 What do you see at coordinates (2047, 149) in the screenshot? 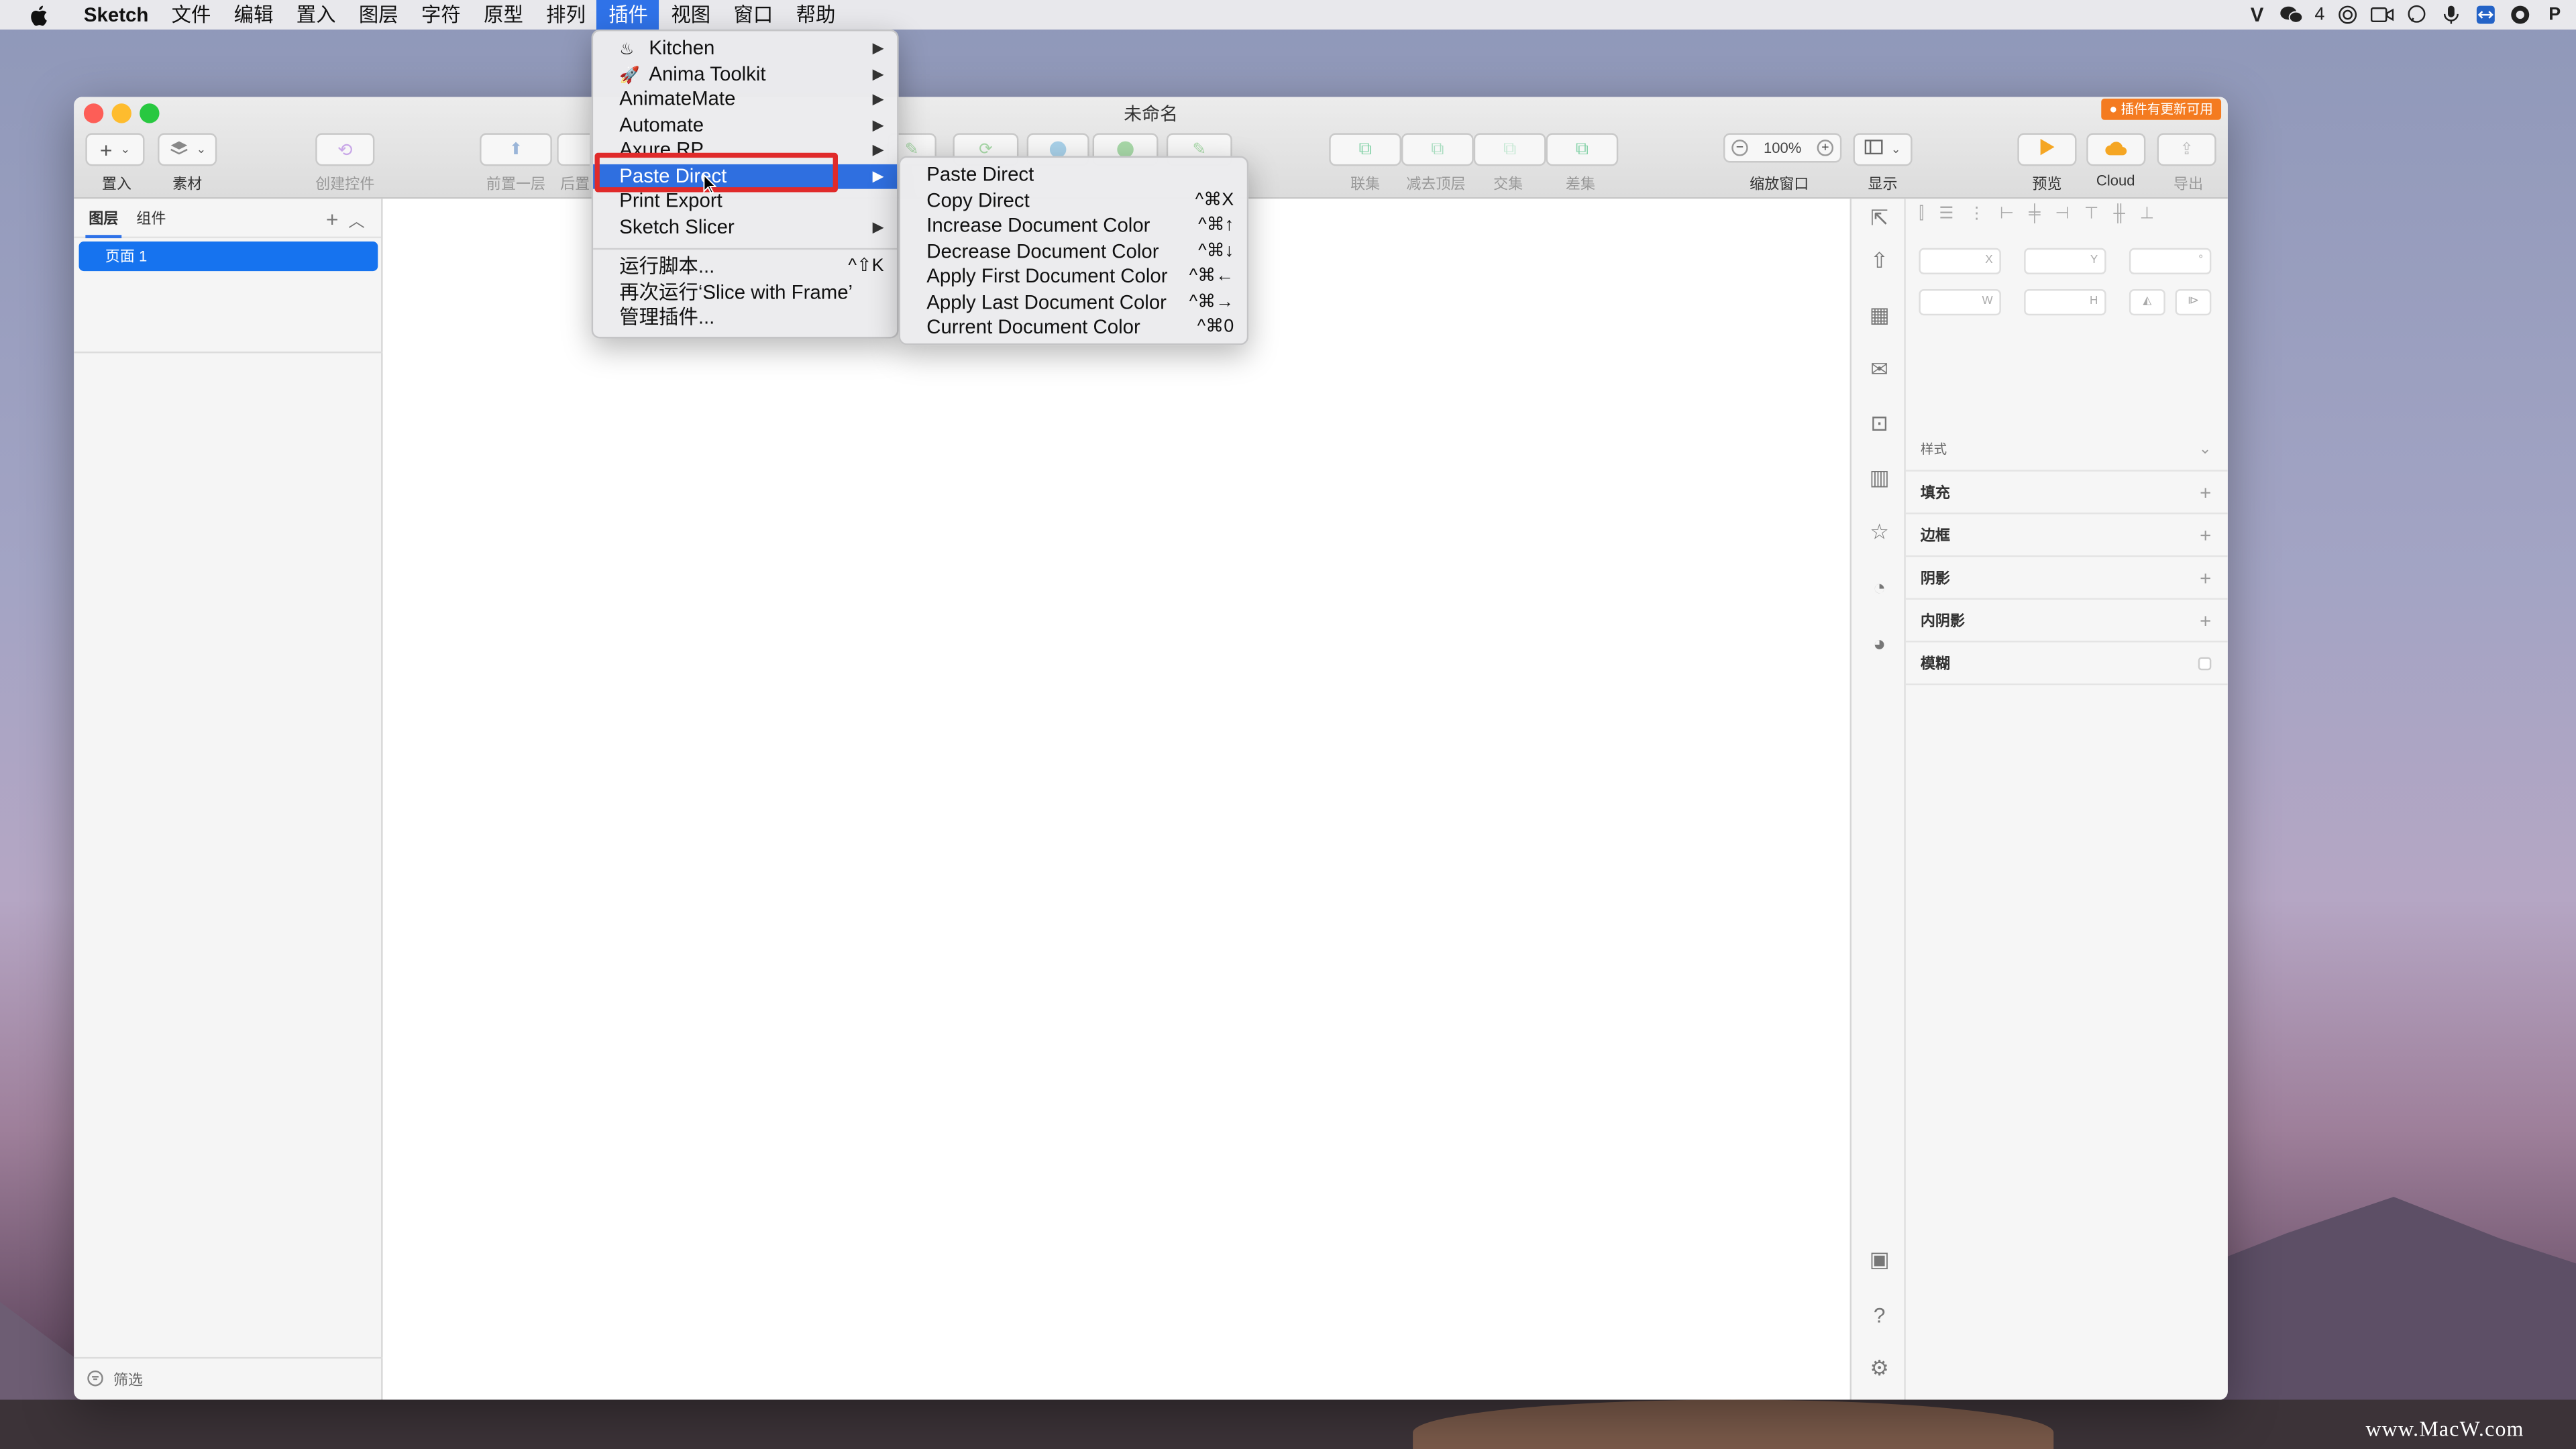
I see `preview-button` at bounding box center [2047, 149].